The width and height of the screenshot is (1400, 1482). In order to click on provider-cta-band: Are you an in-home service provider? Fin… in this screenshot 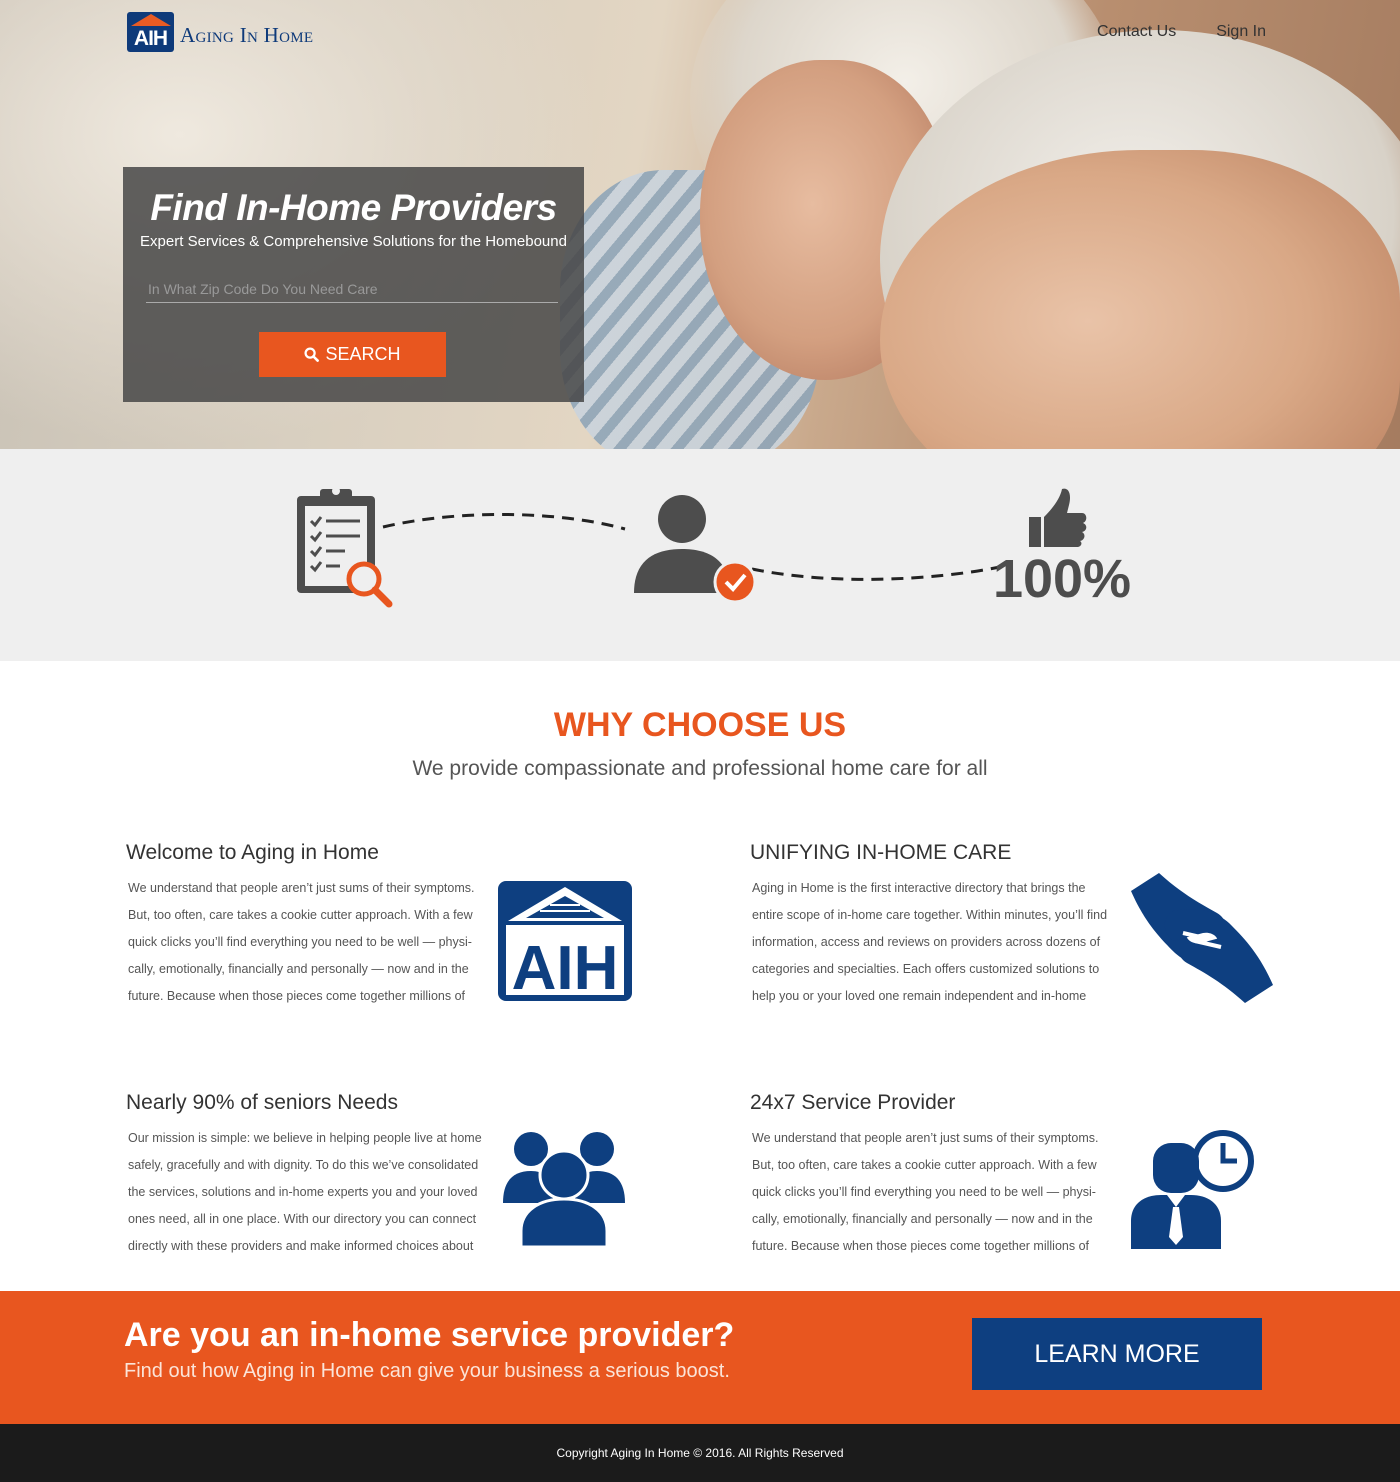, I will do `click(700, 1357)`.